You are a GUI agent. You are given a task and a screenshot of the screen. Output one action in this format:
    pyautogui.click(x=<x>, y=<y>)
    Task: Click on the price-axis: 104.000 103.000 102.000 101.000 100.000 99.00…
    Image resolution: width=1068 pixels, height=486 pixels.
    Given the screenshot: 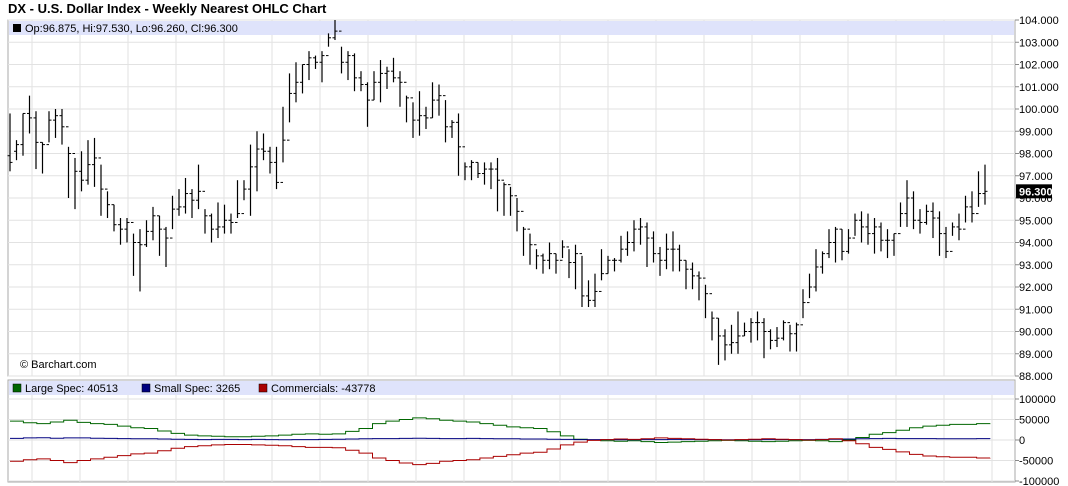 What is the action you would take?
    pyautogui.click(x=1037, y=199)
    